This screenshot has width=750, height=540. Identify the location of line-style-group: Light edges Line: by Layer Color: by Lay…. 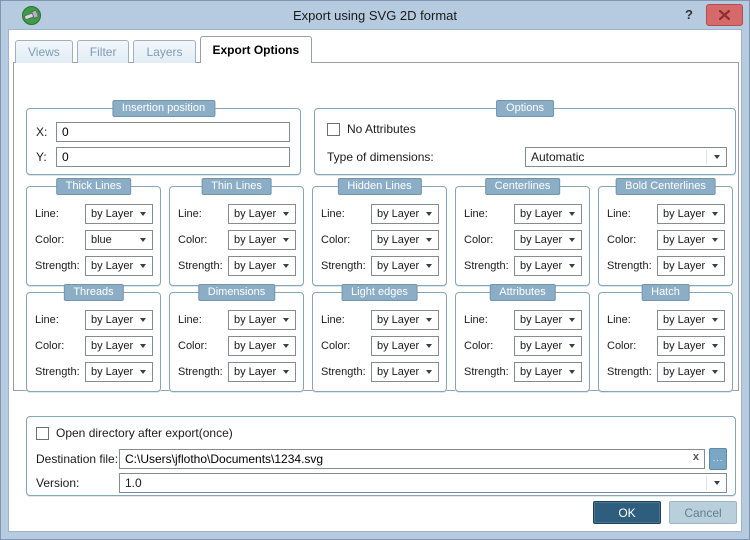
(379, 338).